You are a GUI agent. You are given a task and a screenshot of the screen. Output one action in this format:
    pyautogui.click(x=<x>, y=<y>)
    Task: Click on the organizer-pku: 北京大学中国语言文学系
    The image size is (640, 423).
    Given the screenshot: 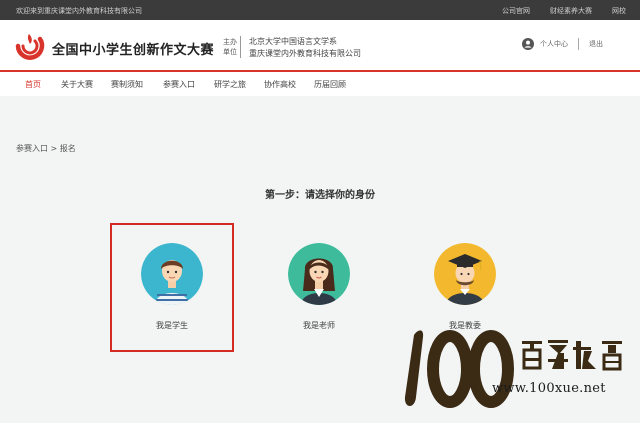 What is the action you would take?
    pyautogui.click(x=293, y=41)
    